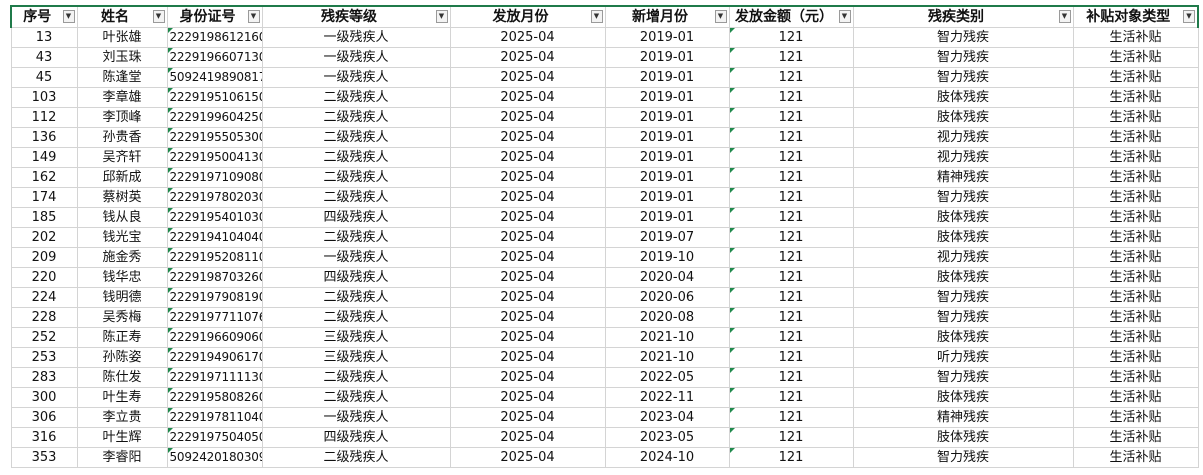  Describe the element at coordinates (214, 437) in the screenshot. I see `cell-id-number: 222919750405050` at that location.